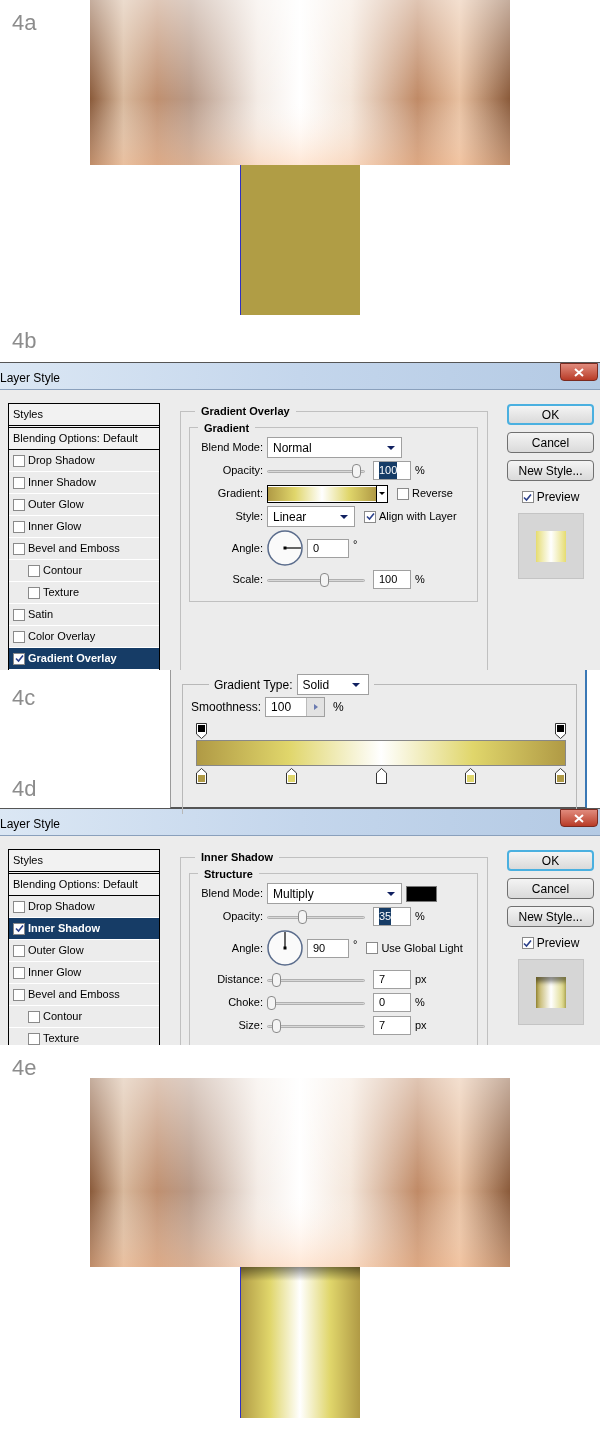 The image size is (600, 1440). Describe the element at coordinates (418, 517) in the screenshot. I see `checkbox-label: Align with Layer` at that location.